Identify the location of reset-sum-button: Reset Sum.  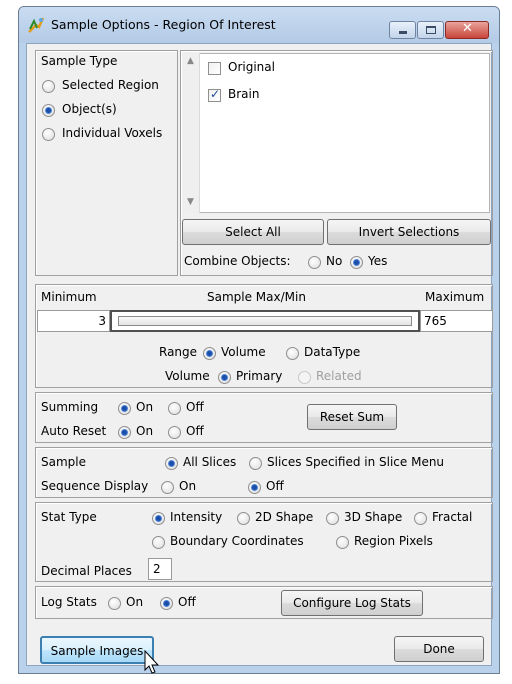
(352, 417).